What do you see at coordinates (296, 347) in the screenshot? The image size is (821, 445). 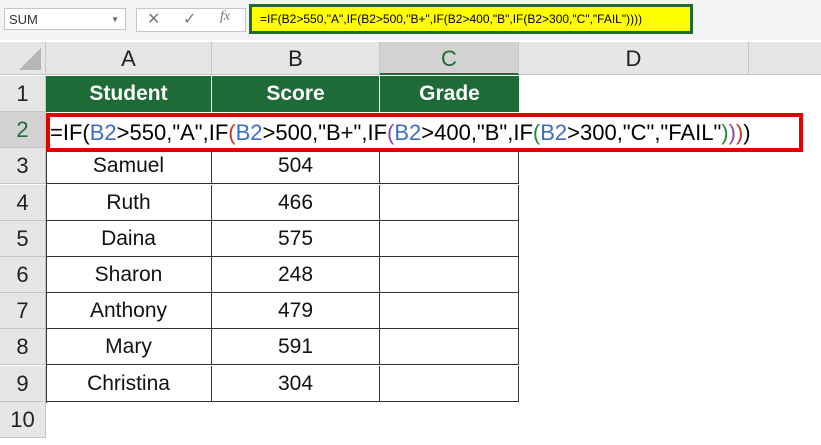 I see `cell-score: 591` at bounding box center [296, 347].